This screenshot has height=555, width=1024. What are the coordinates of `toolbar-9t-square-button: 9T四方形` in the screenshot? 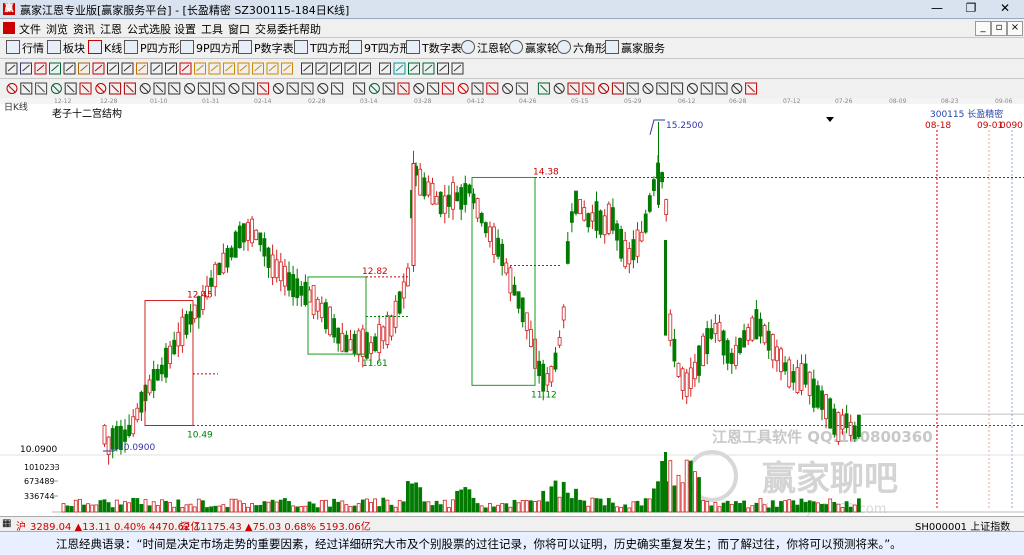 It's located at (379, 48).